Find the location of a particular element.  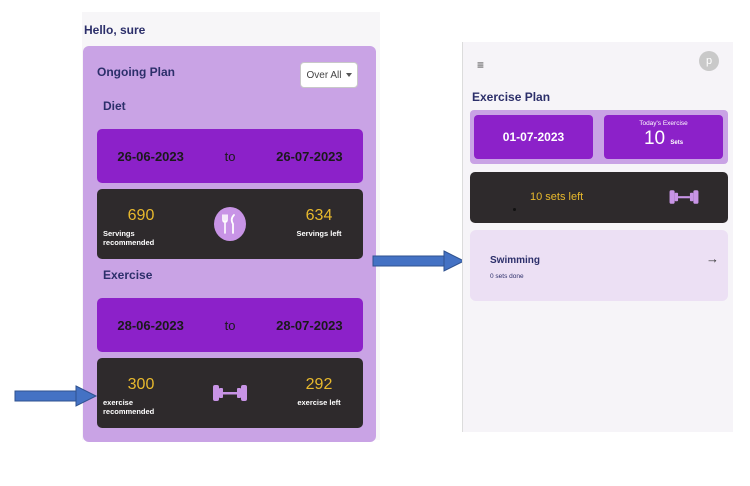

activity-name: Swimming is located at coordinates (515, 260).